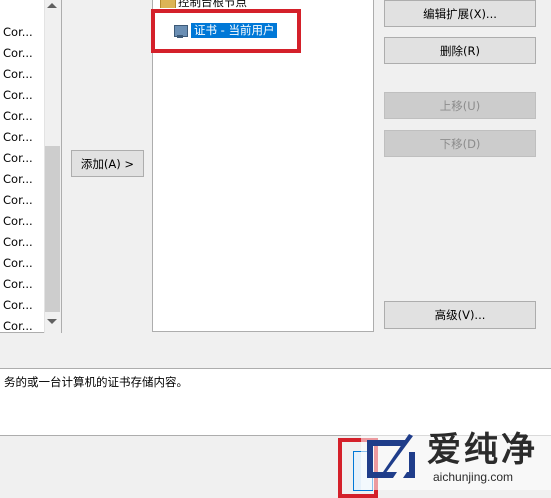  I want to click on remove-button: 删除(R), so click(460, 50).